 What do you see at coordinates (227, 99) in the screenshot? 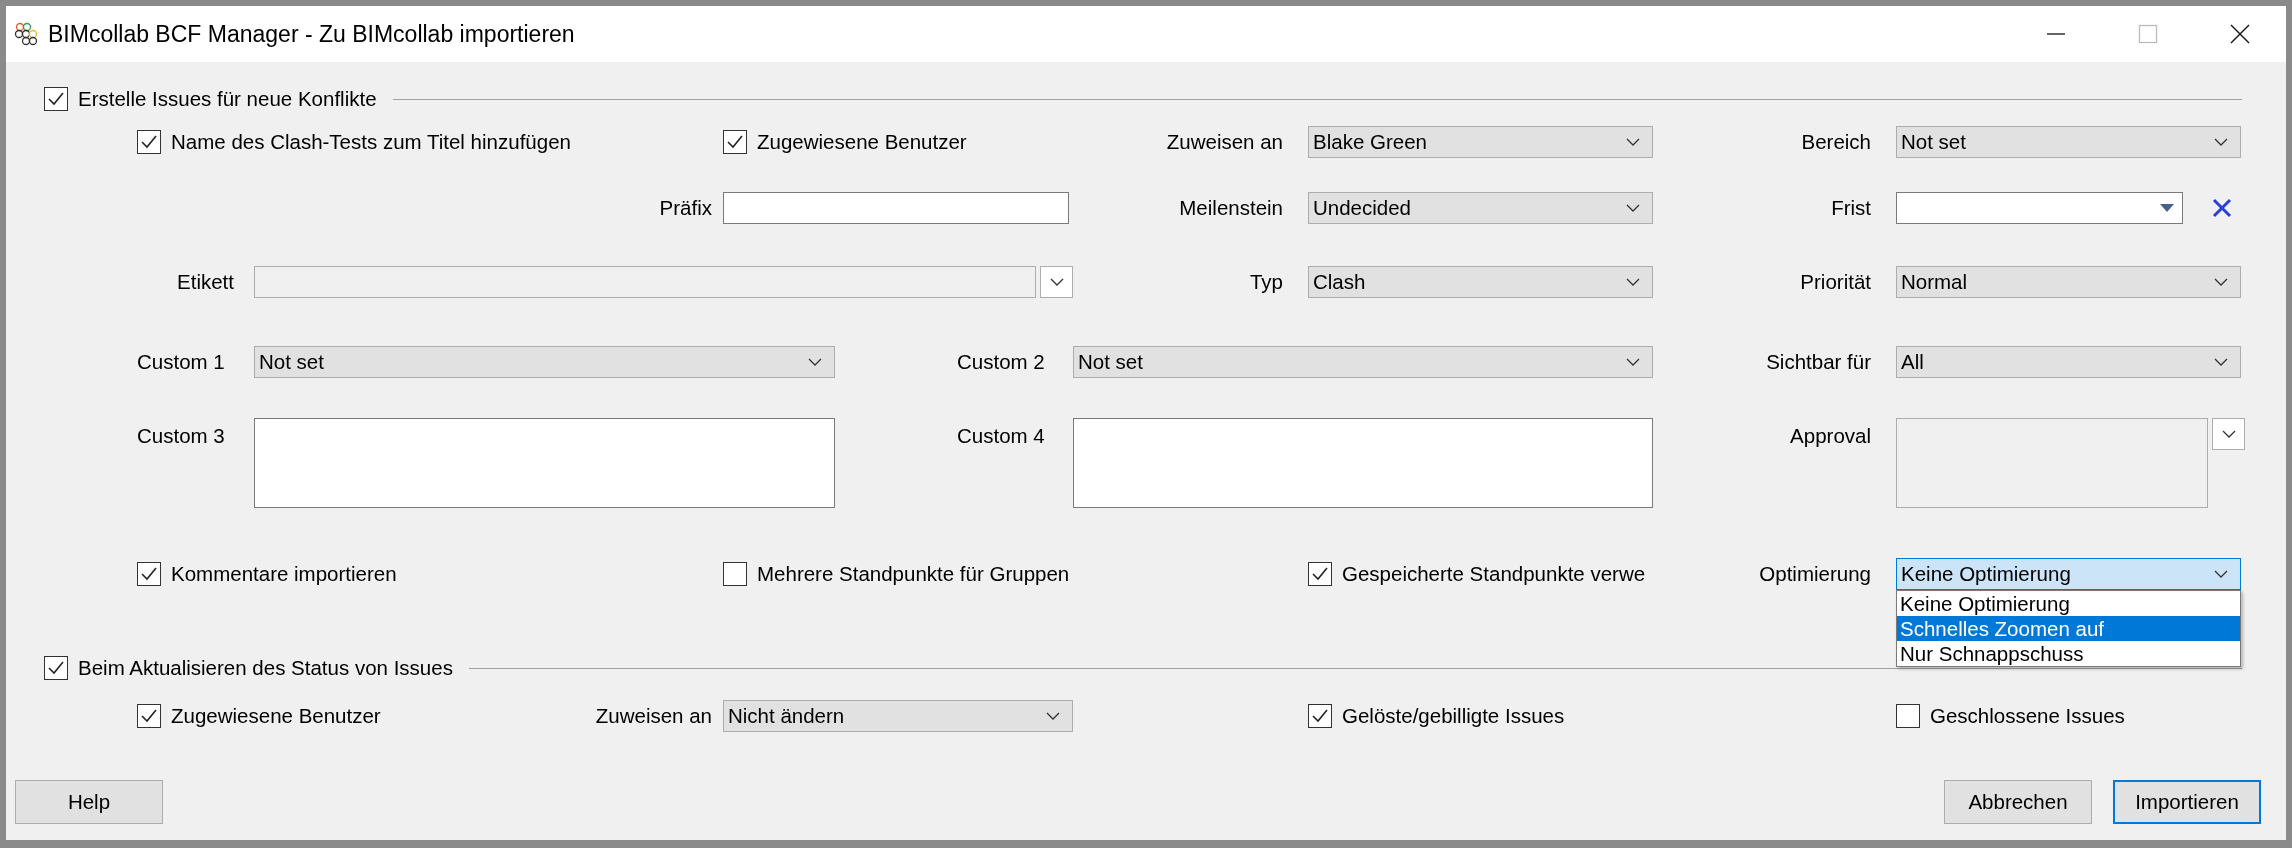
I see `section-label: Erstelle Issues für neue Konflikte` at bounding box center [227, 99].